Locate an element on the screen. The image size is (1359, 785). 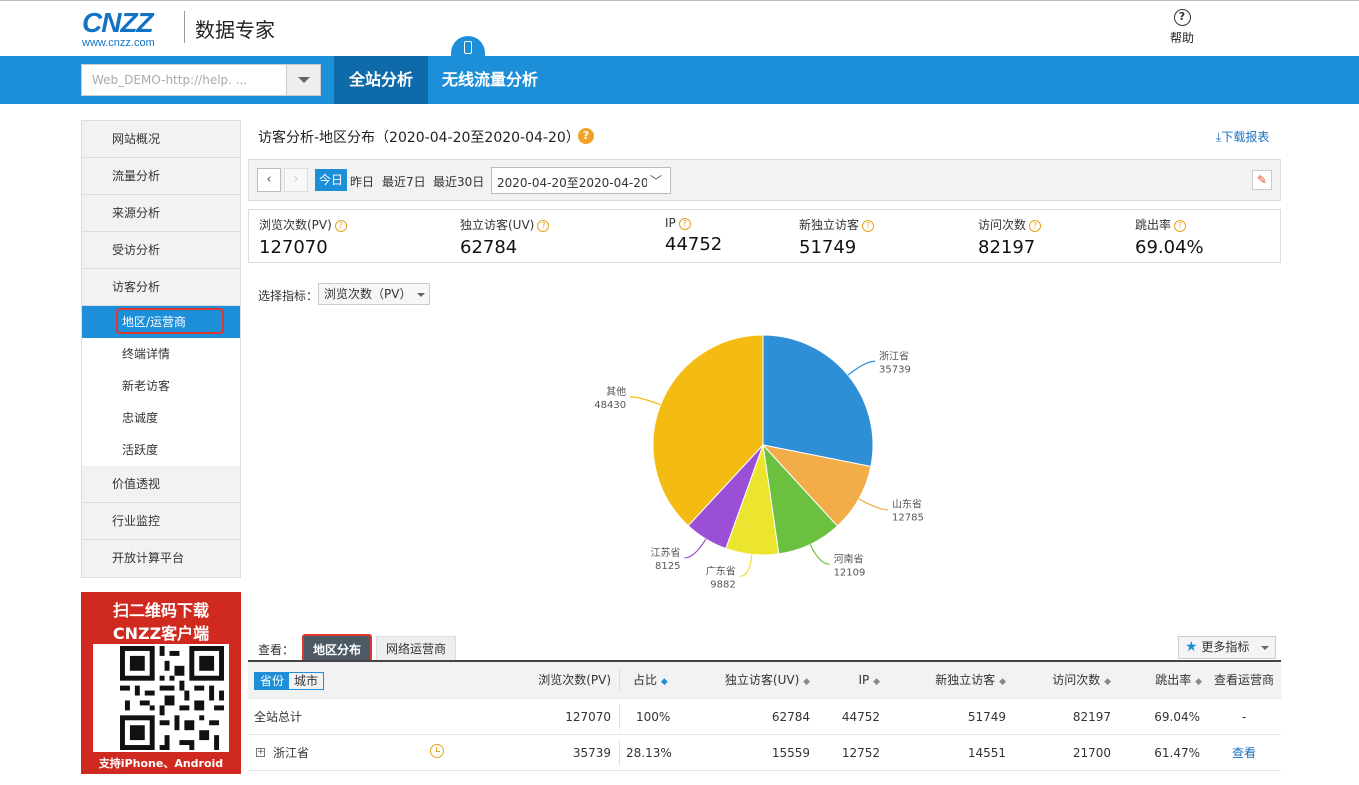
date-range-picker: 2020-04-20至2020-04-20 ﹀ is located at coordinates (581, 180).